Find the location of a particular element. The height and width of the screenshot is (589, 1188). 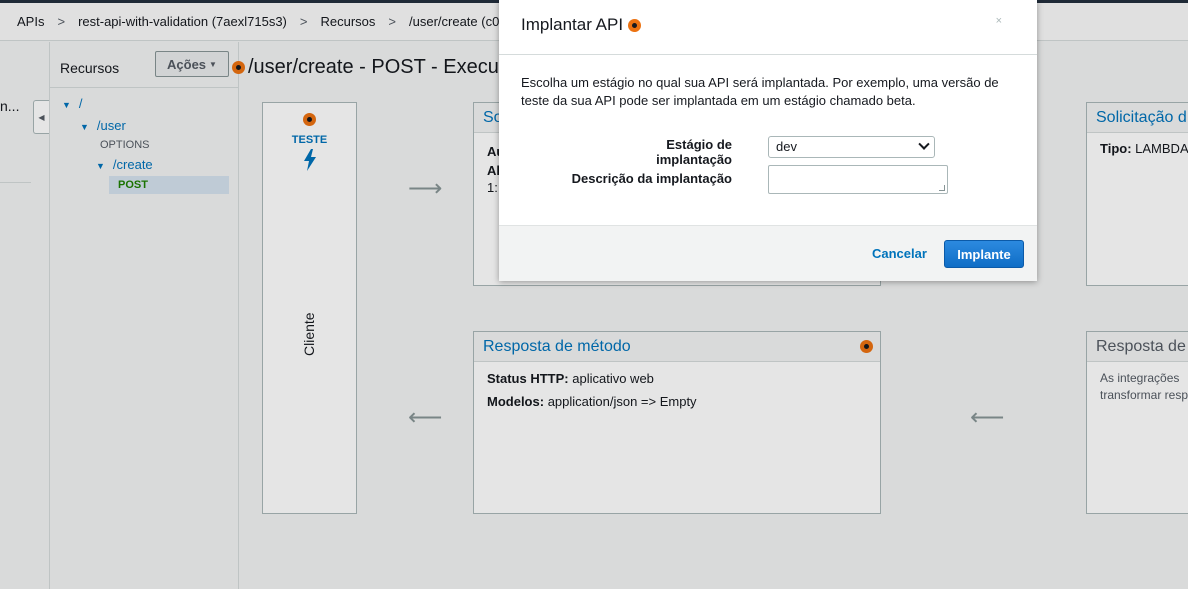

chevron-down-icon is located at coordinates (924, 144).